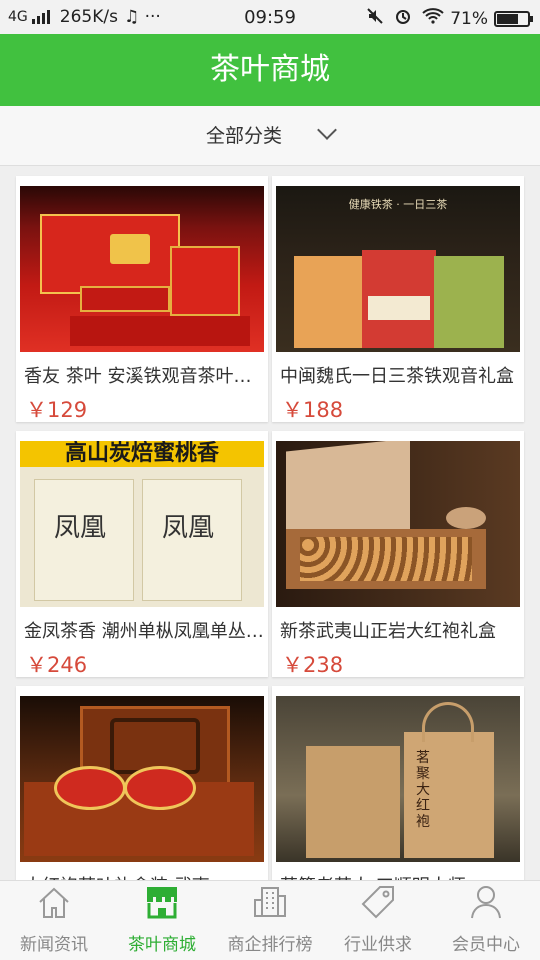  What do you see at coordinates (270, 17) in the screenshot?
I see `status-bar: 4G 265K/s ♫ ··· 09:59 71%` at bounding box center [270, 17].